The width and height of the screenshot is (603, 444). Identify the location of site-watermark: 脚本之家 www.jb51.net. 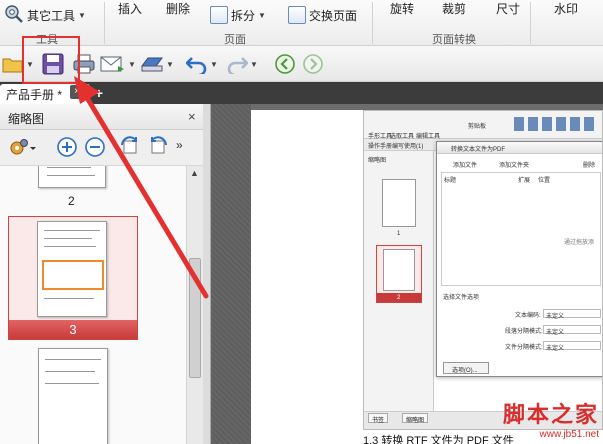
(551, 418).